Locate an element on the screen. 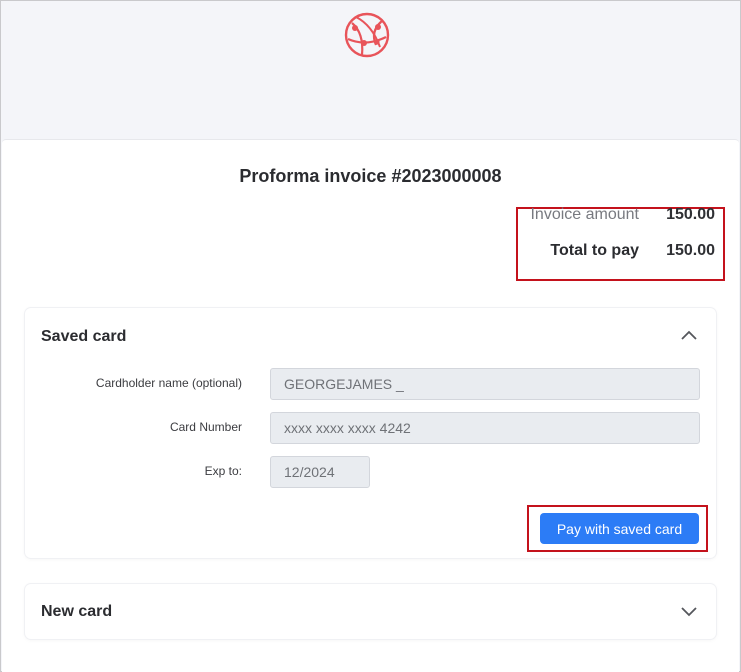  total-to-pay-label: Total to pay is located at coordinates (594, 250).